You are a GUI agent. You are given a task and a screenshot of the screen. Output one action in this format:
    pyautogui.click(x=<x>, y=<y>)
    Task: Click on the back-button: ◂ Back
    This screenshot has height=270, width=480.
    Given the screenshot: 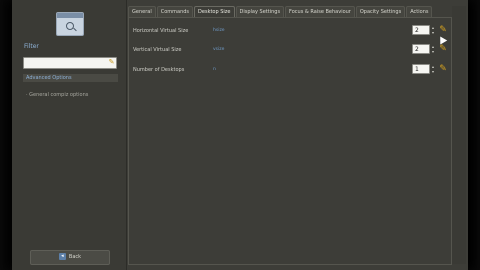 What is the action you would take?
    pyautogui.click(x=70, y=257)
    